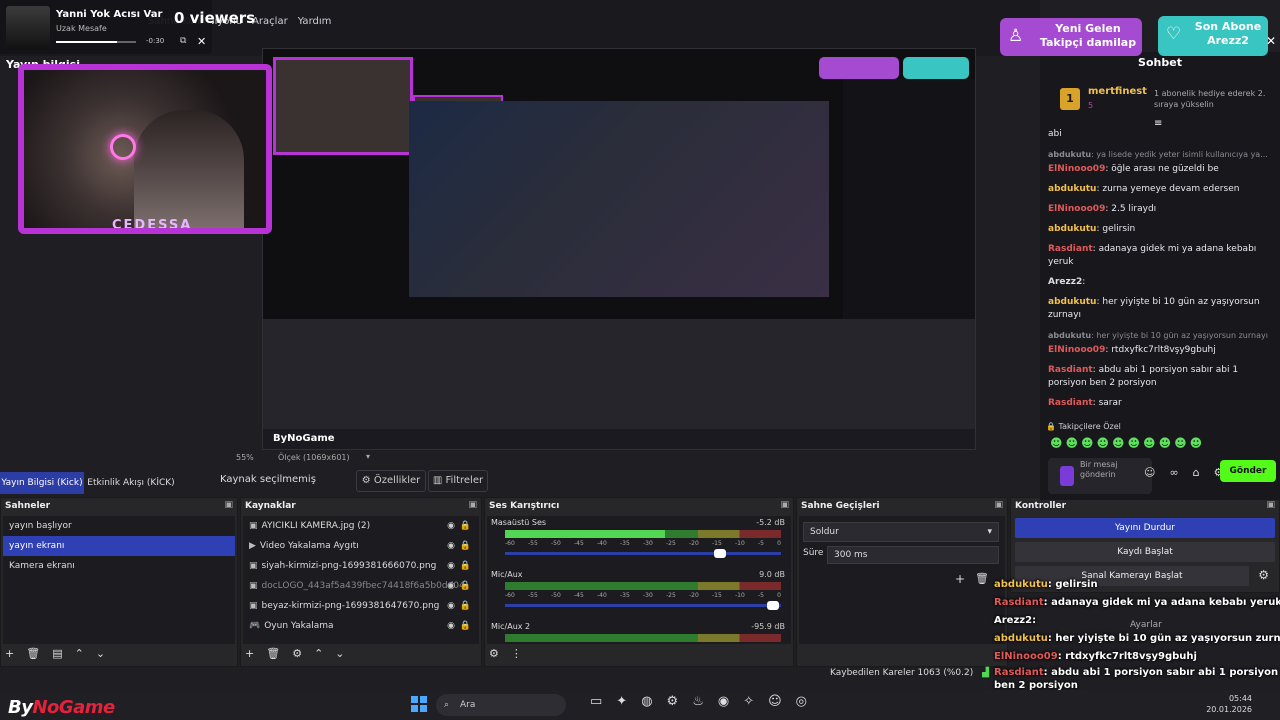 The width and height of the screenshot is (1280, 720). I want to click on zoom-level: 55%, so click(245, 457).